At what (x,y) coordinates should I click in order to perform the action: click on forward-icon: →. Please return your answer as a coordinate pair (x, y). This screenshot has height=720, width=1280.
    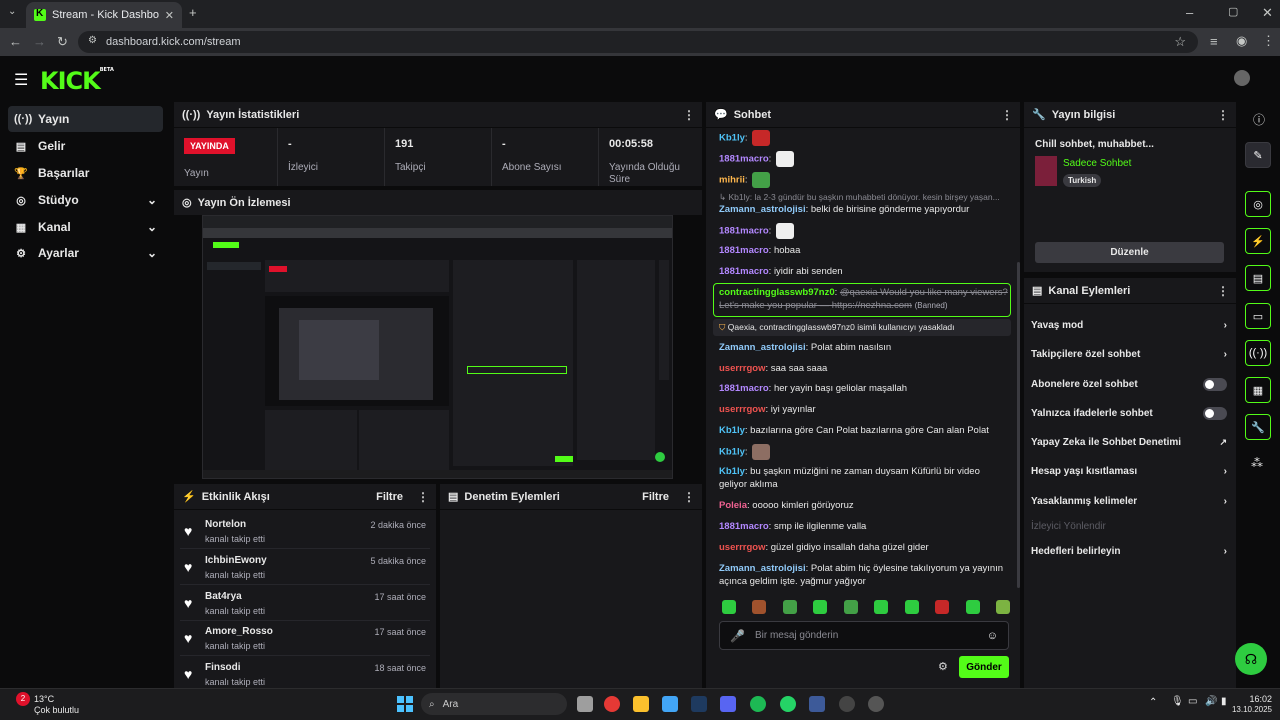
    Looking at the image, I should click on (39, 41).